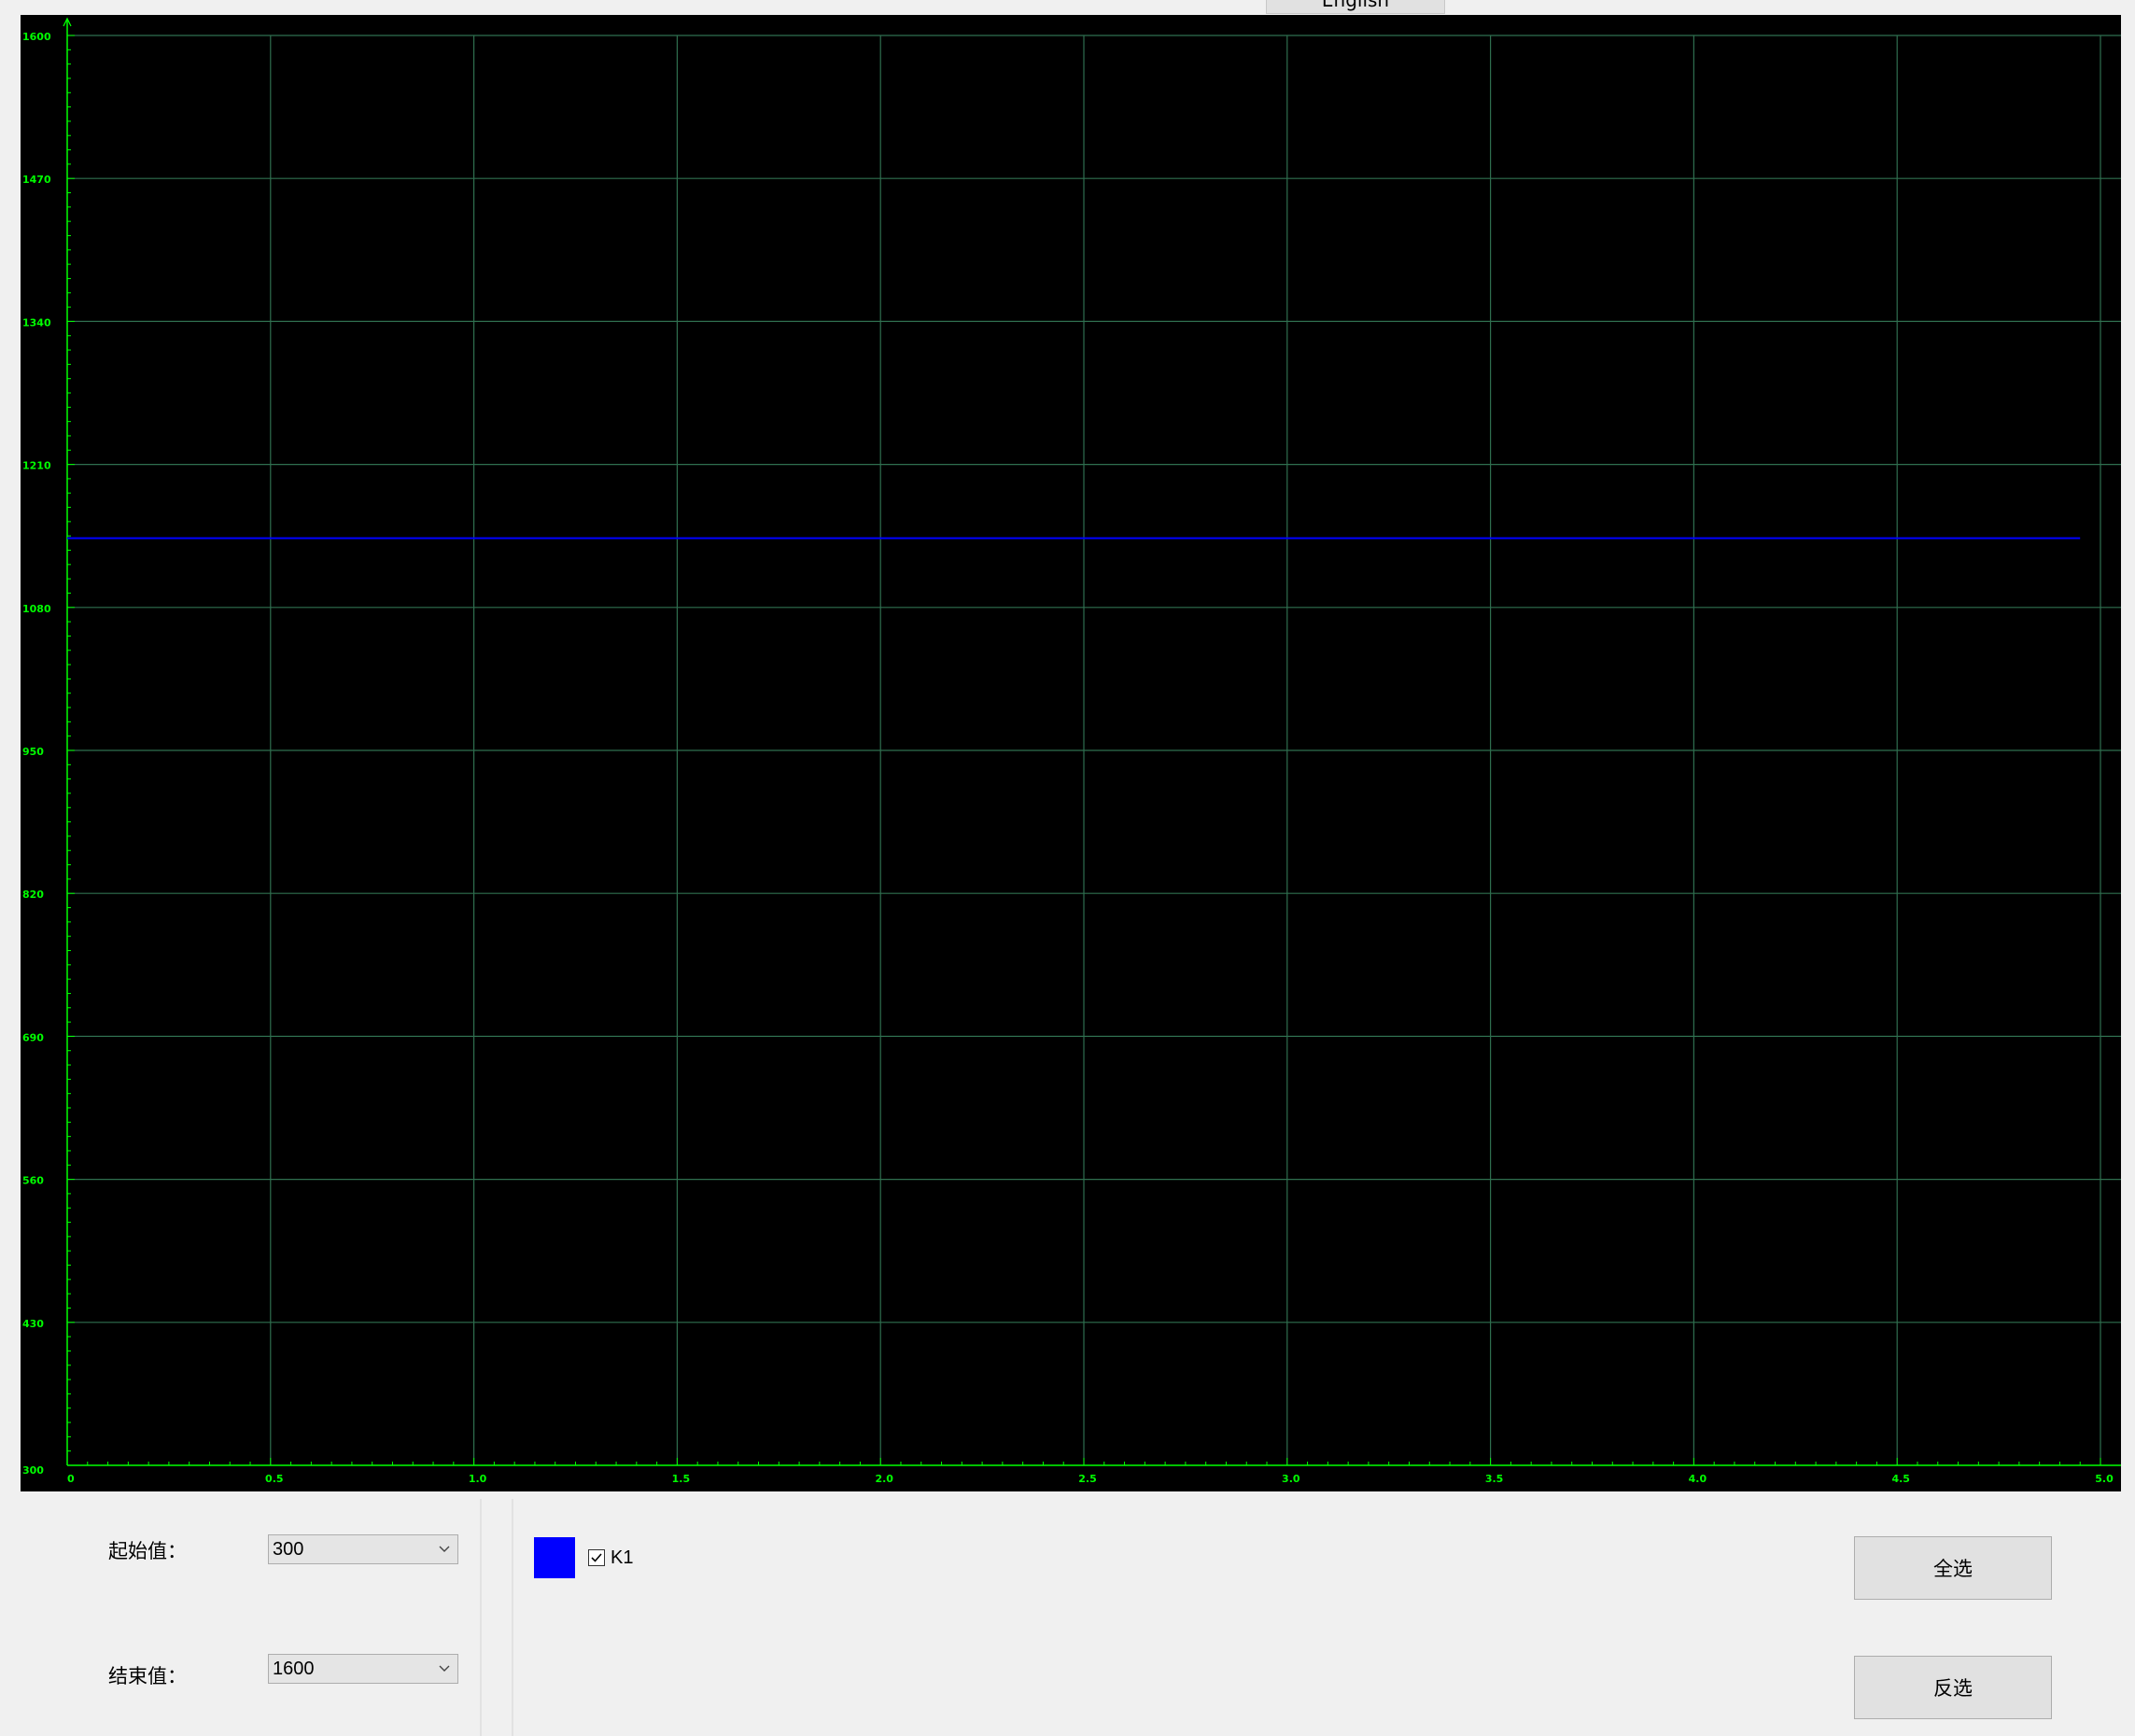 The image size is (2135, 1736). I want to click on y-tick-label: 300, so click(33, 1470).